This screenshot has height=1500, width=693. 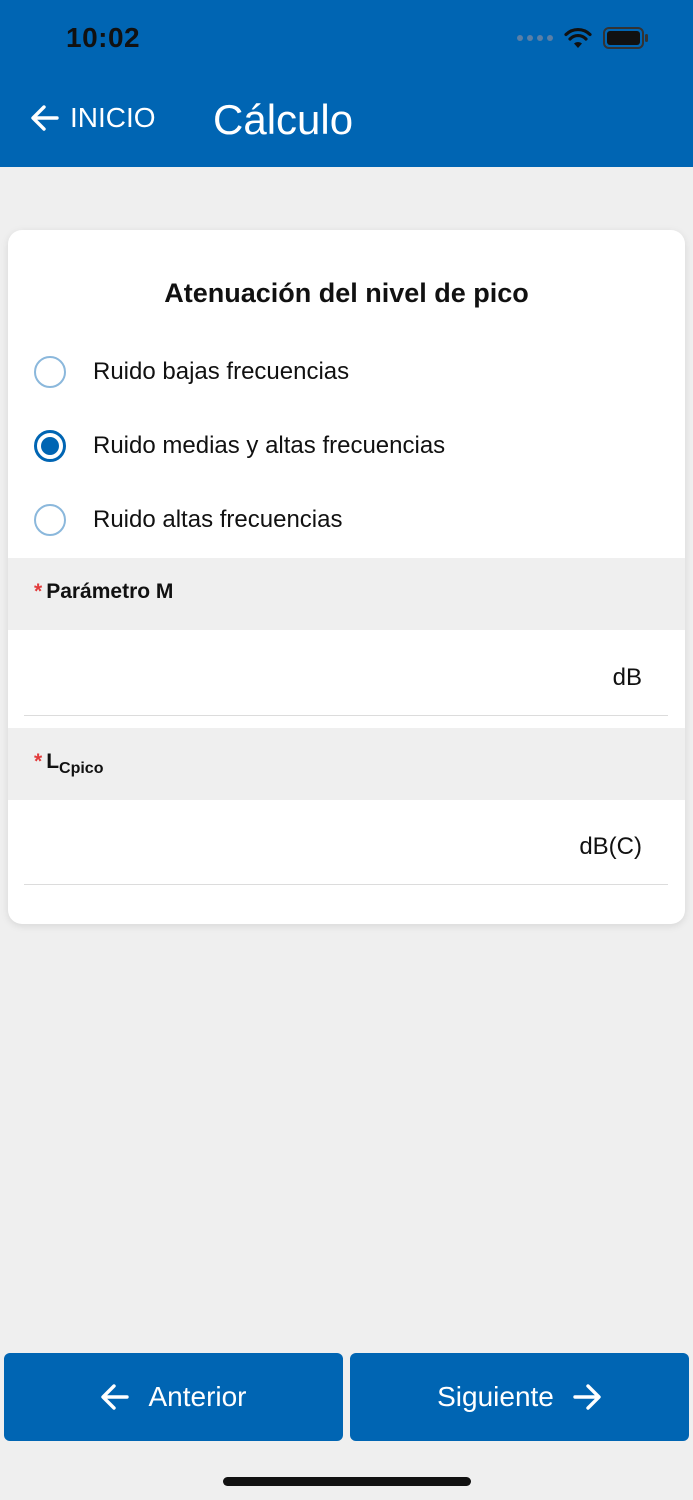 I want to click on parametro-m-label: * Parámetro M, so click(x=103, y=592).